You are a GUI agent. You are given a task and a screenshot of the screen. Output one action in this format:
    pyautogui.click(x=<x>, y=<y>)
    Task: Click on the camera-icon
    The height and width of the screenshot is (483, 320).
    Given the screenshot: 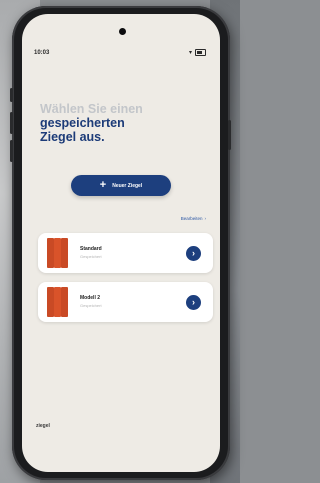 What is the action you would take?
    pyautogui.click(x=122, y=31)
    